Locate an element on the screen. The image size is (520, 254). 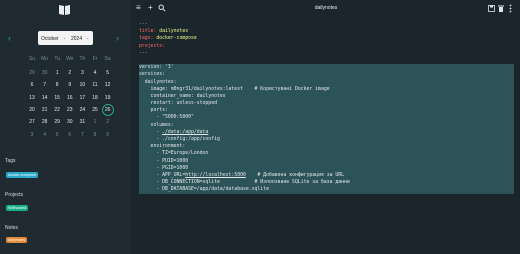
tag-item: docker-compose is located at coordinates (22, 175).